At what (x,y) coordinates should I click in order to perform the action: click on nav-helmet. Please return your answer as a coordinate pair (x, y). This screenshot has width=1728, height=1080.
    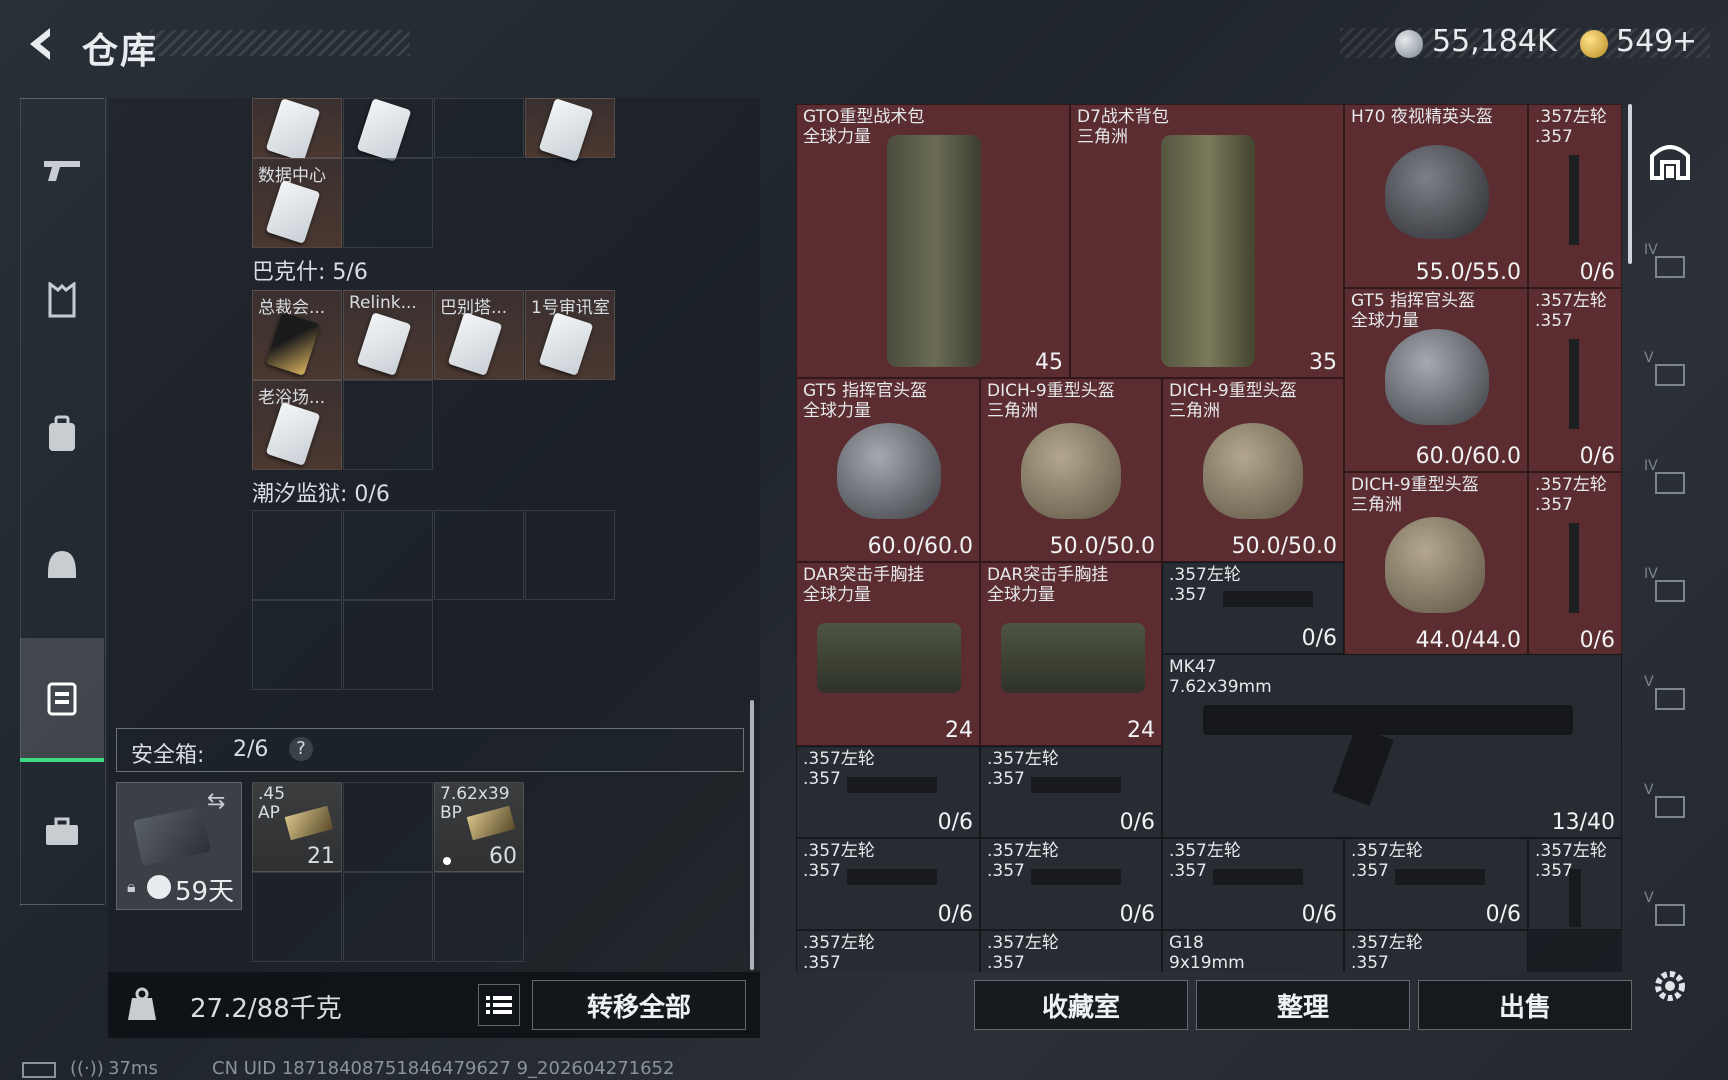
    Looking at the image, I should click on (62, 564).